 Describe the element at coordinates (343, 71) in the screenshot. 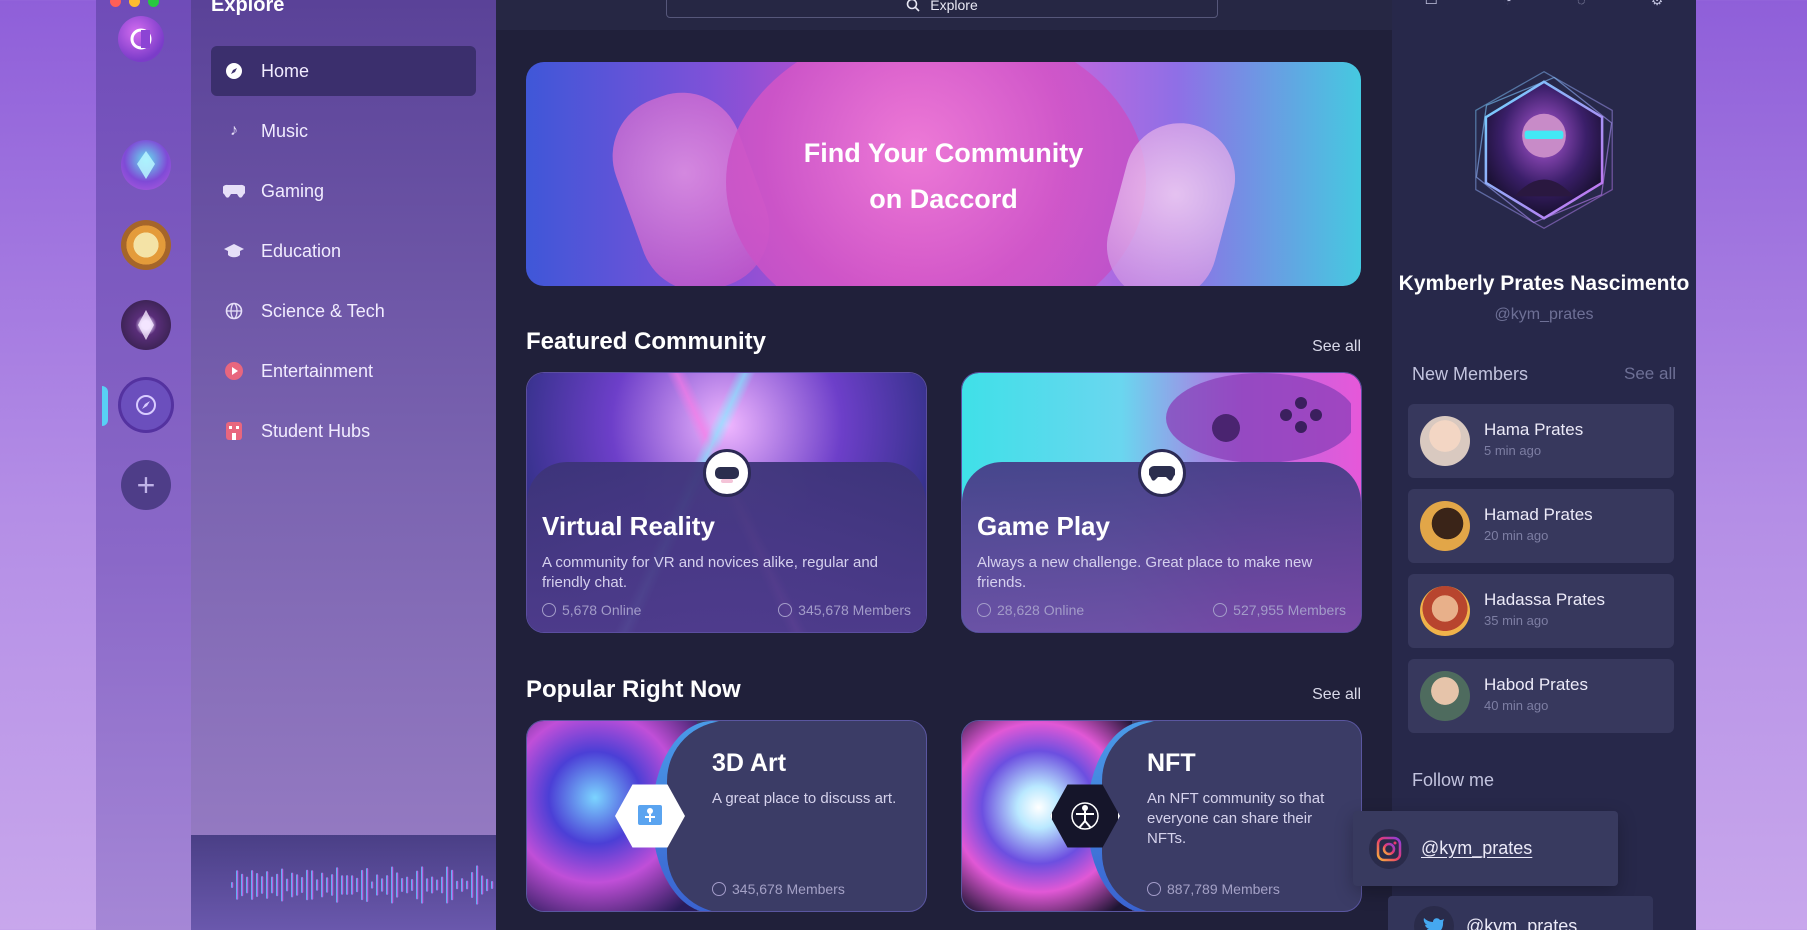

I see `nav-item-home: Home` at that location.